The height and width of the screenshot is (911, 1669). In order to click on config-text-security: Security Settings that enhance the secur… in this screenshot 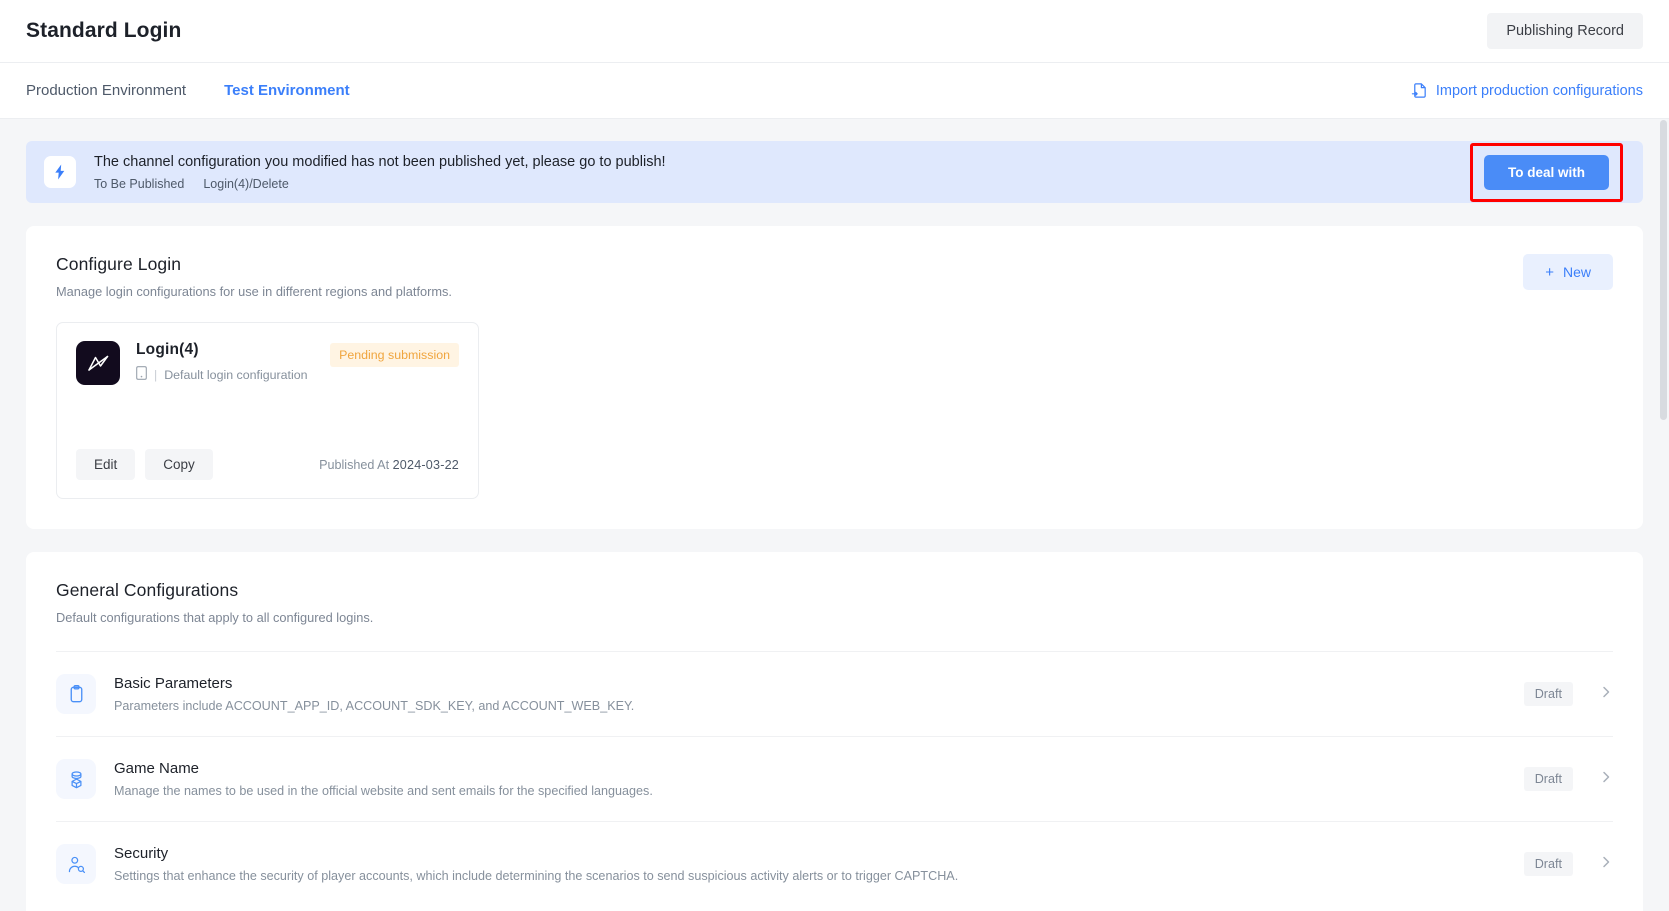, I will do `click(819, 864)`.